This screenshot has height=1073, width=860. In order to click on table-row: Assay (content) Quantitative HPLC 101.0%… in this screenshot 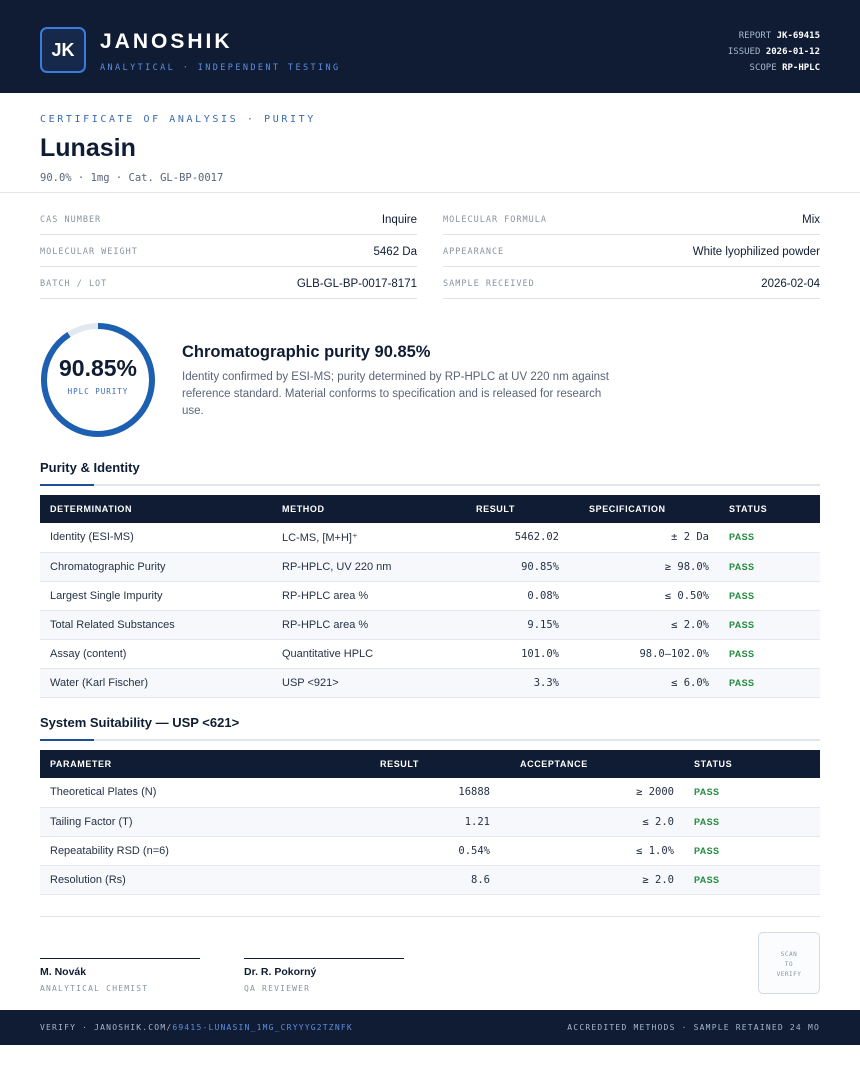, I will do `click(430, 654)`.